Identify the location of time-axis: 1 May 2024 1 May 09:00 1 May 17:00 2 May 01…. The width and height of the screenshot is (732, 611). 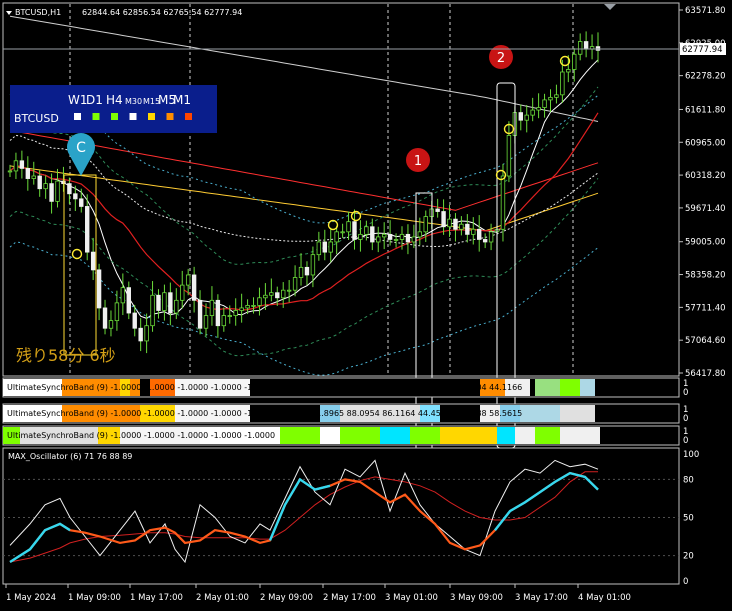
(318, 593).